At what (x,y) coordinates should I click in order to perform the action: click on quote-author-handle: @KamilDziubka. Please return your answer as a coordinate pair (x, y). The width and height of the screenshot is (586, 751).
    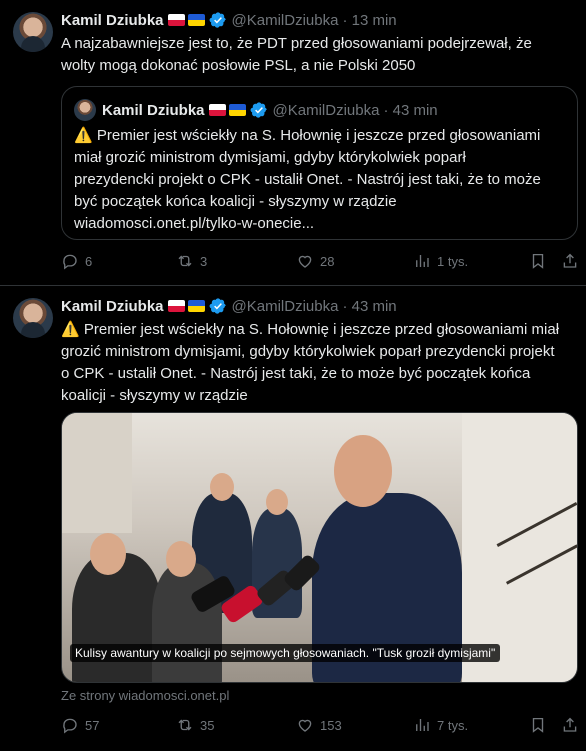
    Looking at the image, I should click on (326, 110).